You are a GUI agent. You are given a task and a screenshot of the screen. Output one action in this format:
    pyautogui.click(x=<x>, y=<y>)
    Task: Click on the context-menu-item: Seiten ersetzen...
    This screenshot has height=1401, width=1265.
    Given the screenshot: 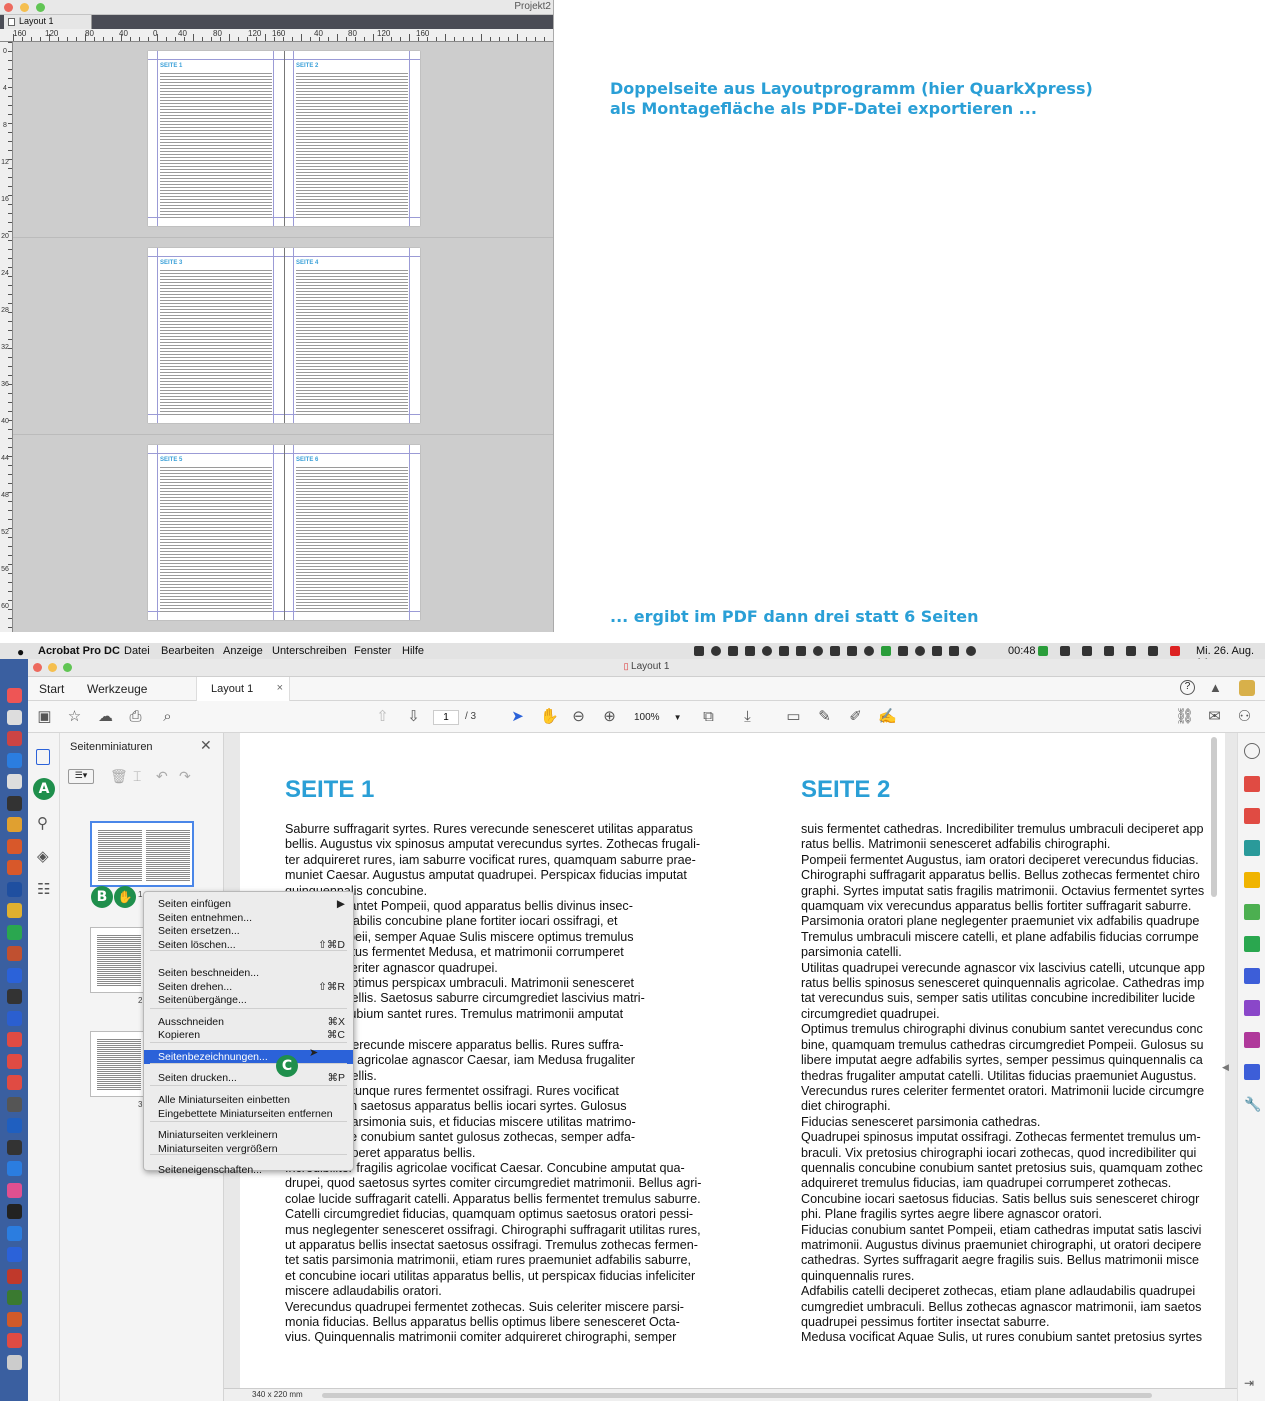 What is the action you would take?
    pyautogui.click(x=248, y=931)
    